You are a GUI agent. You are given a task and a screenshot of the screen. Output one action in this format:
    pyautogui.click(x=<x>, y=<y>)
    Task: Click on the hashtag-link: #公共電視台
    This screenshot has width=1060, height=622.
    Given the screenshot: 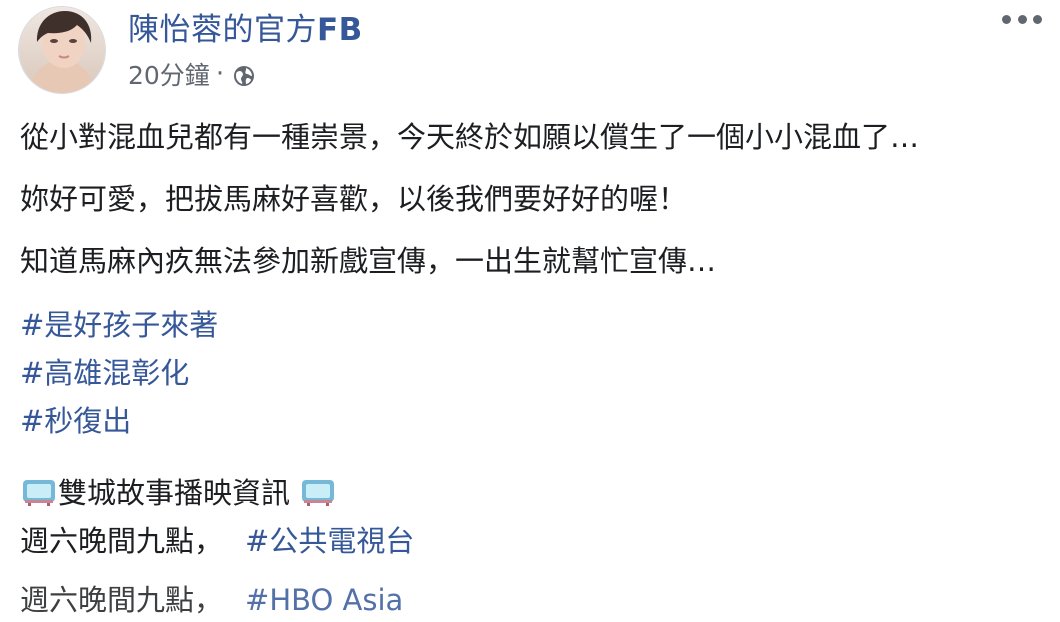 What is the action you would take?
    pyautogui.click(x=329, y=541)
    